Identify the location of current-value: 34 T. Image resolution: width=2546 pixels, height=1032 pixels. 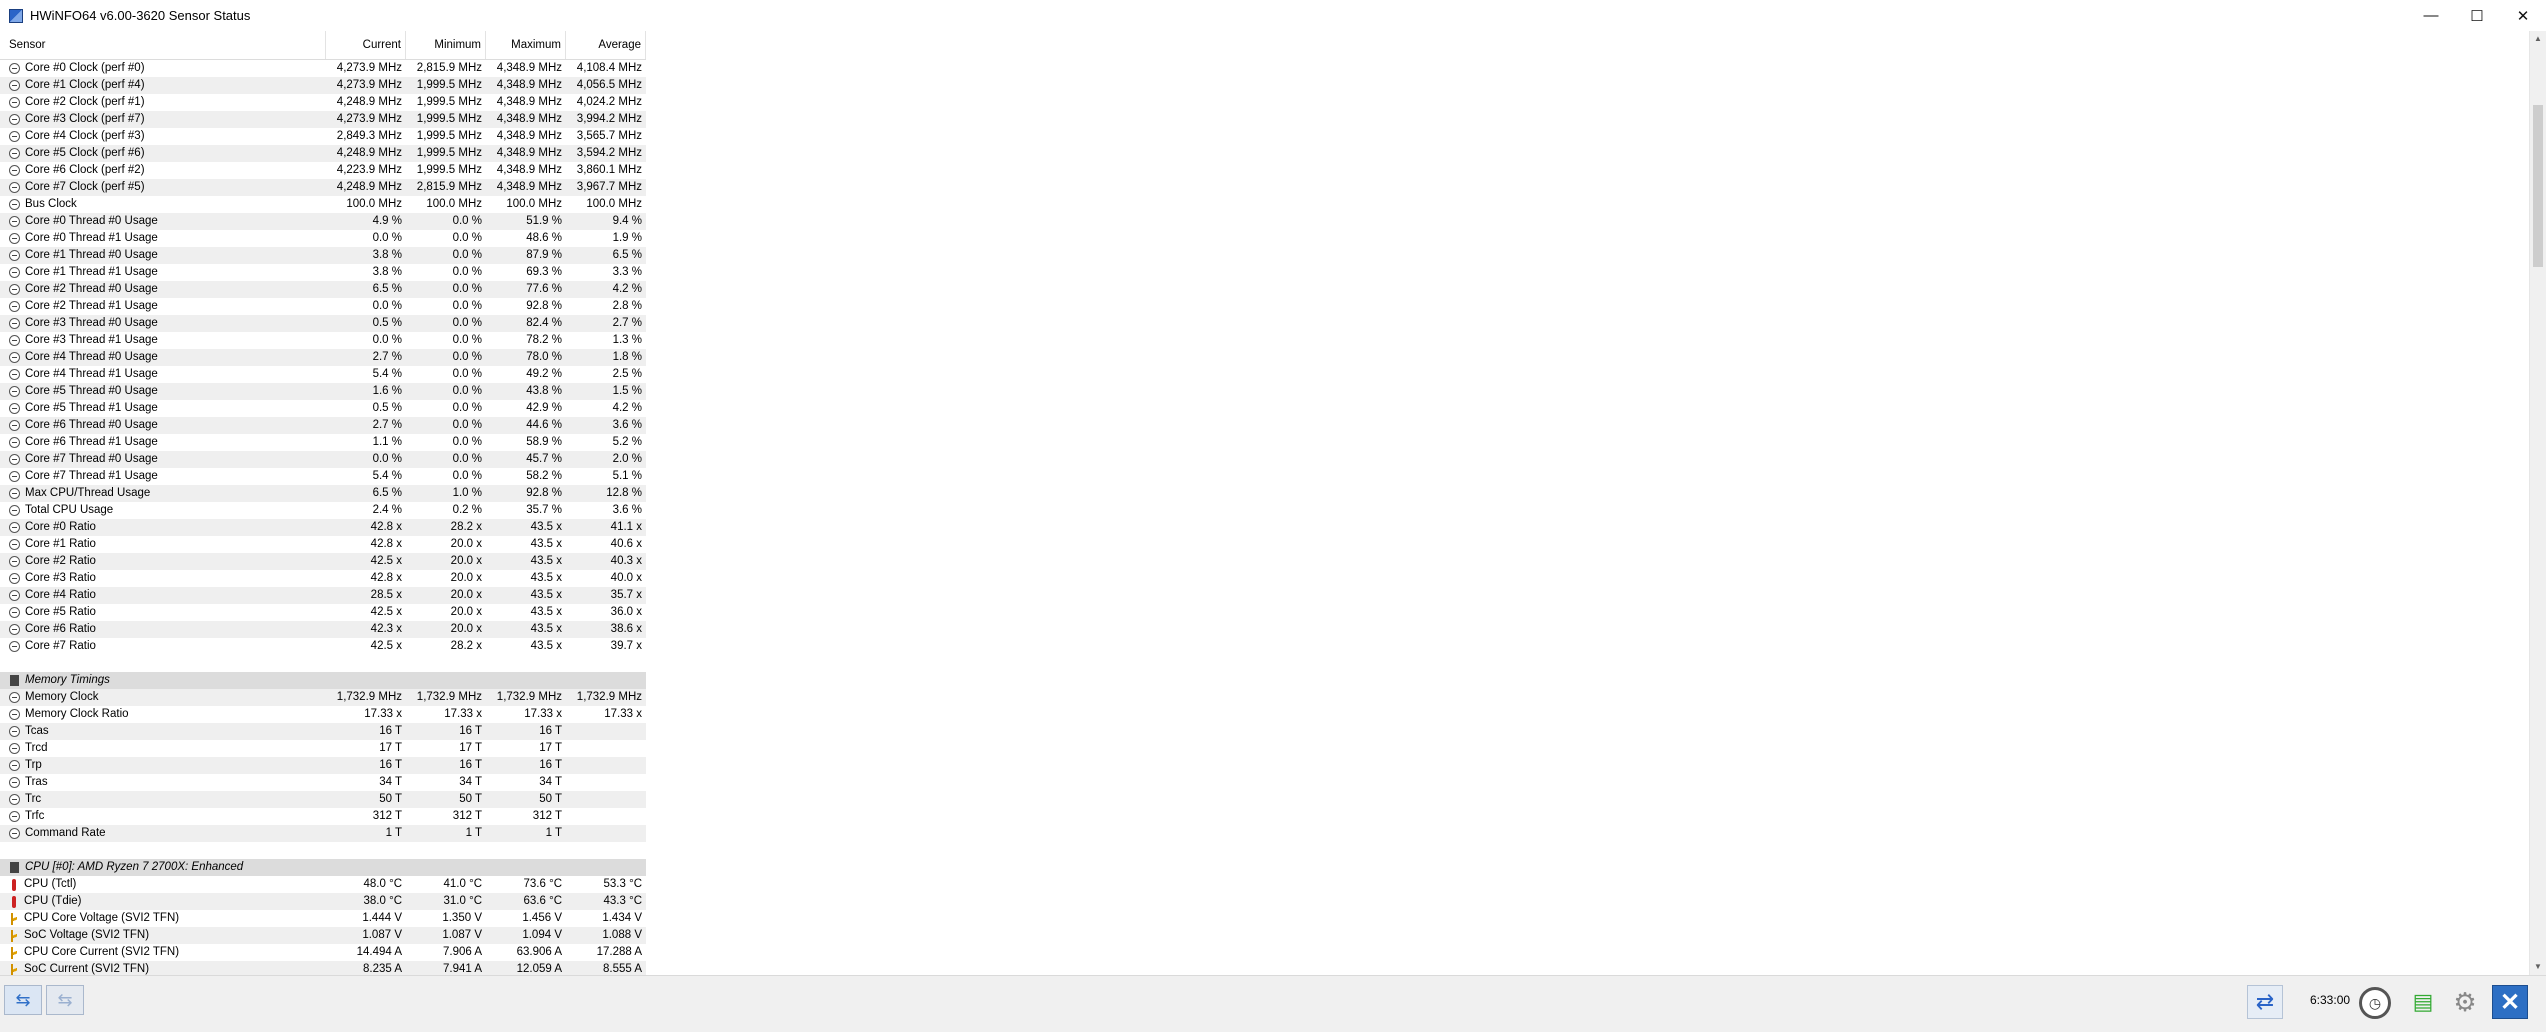
(390, 782).